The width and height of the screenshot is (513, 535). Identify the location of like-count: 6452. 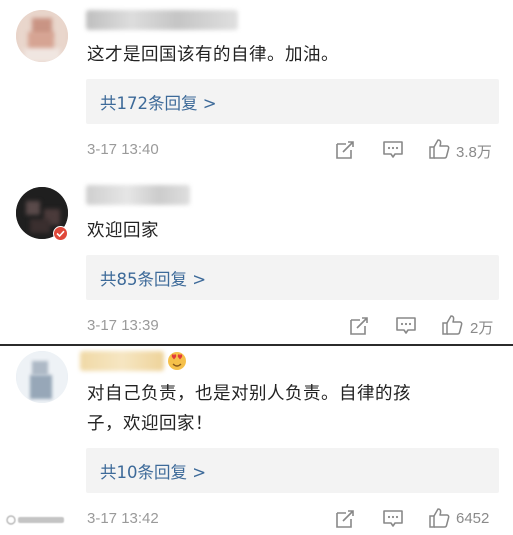
(473, 518).